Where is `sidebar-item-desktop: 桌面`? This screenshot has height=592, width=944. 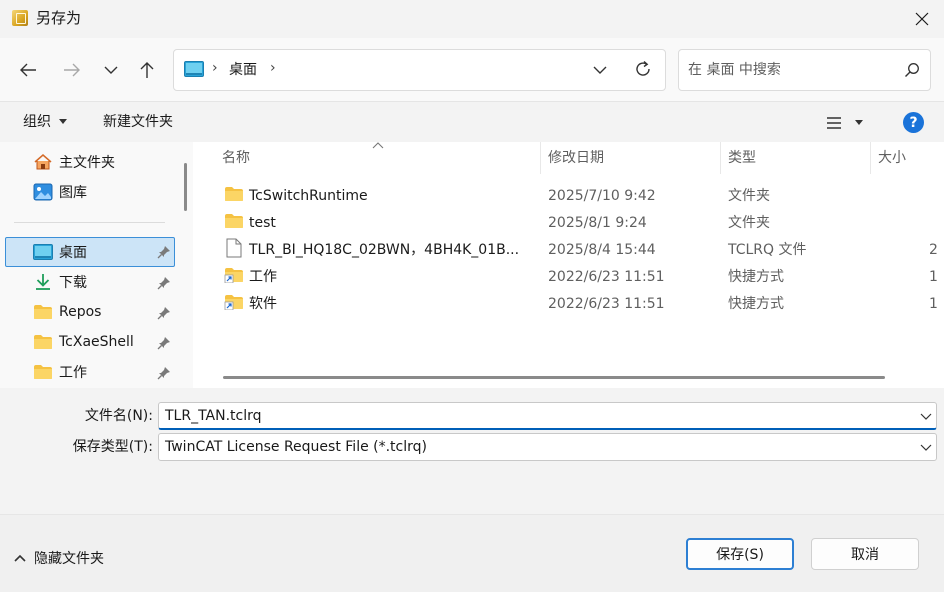 sidebar-item-desktop: 桌面 is located at coordinates (104, 252).